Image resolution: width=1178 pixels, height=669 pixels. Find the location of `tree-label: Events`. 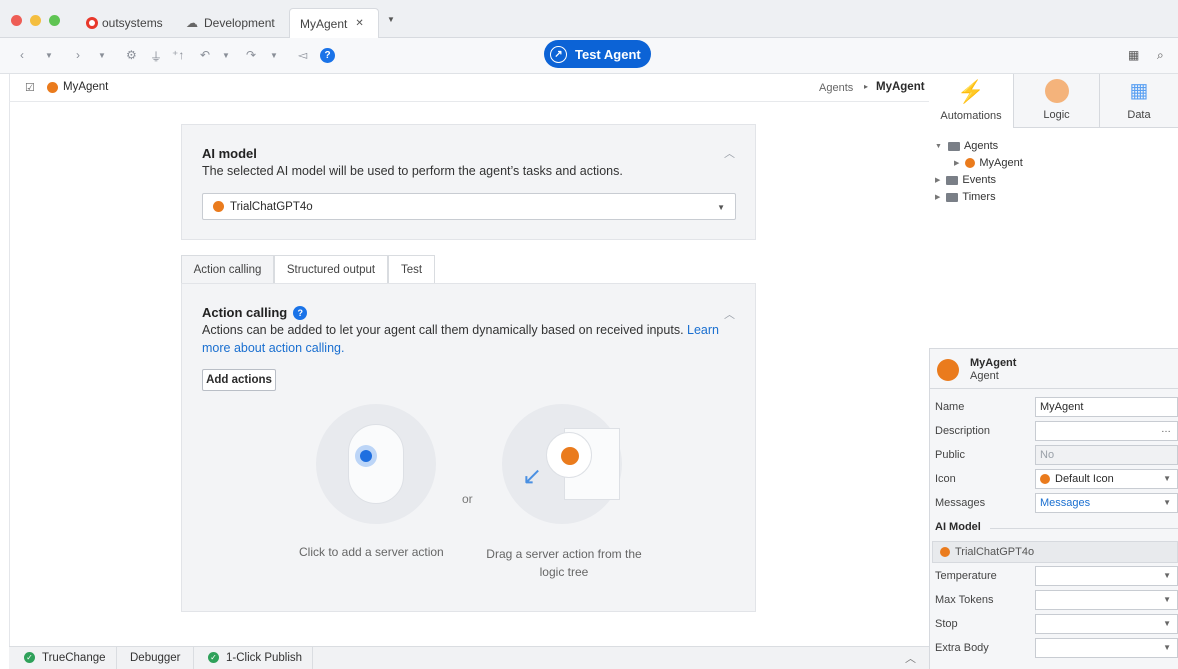

tree-label: Events is located at coordinates (979, 180).